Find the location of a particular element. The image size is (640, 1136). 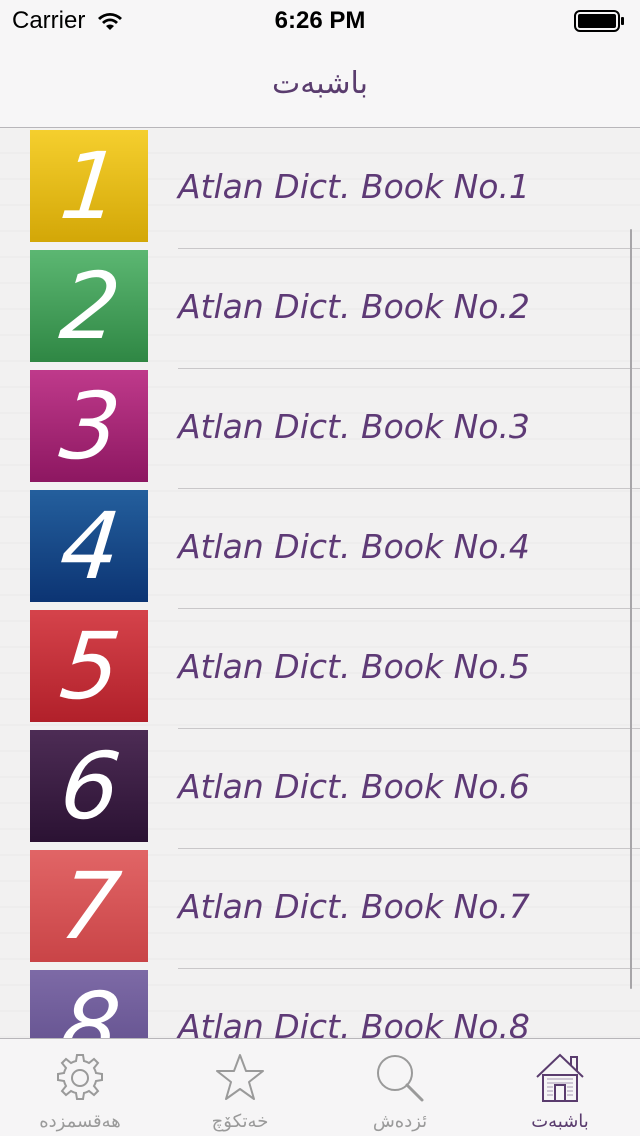

book-number: 7 is located at coordinates (89, 906).